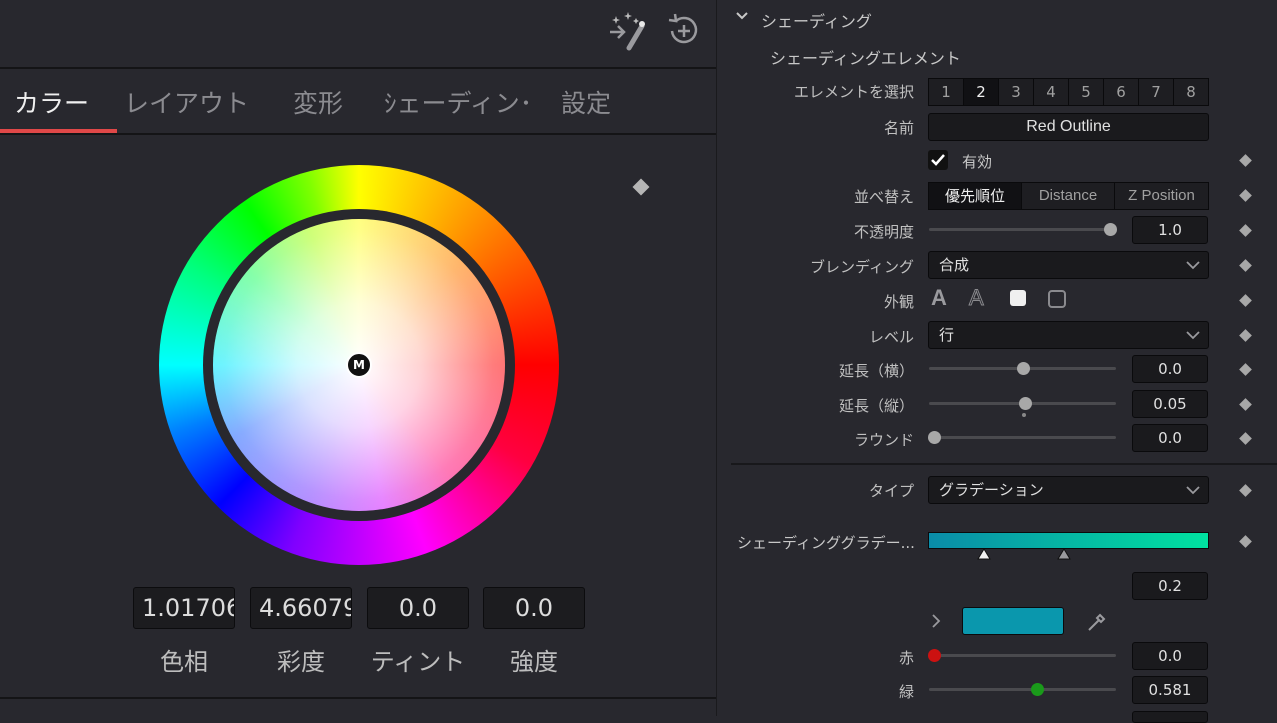  What do you see at coordinates (1013, 621) in the screenshot?
I see `color-swatch` at bounding box center [1013, 621].